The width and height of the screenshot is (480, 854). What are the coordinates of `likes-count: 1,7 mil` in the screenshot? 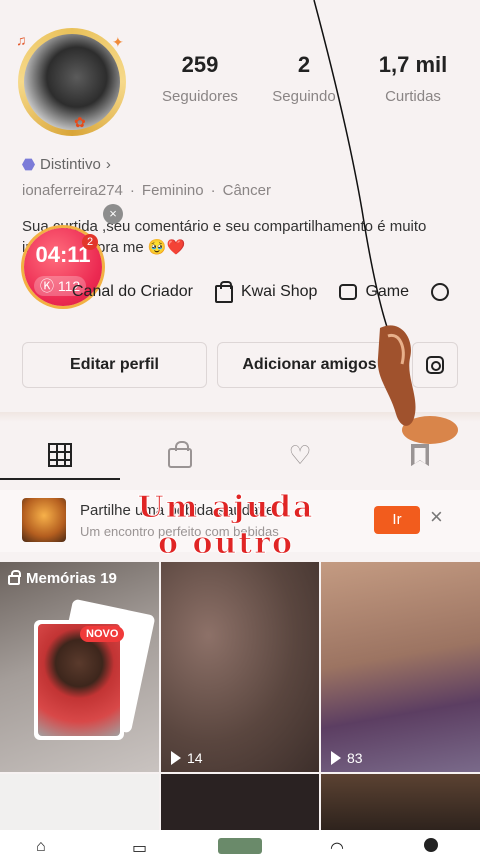 It's located at (413, 64).